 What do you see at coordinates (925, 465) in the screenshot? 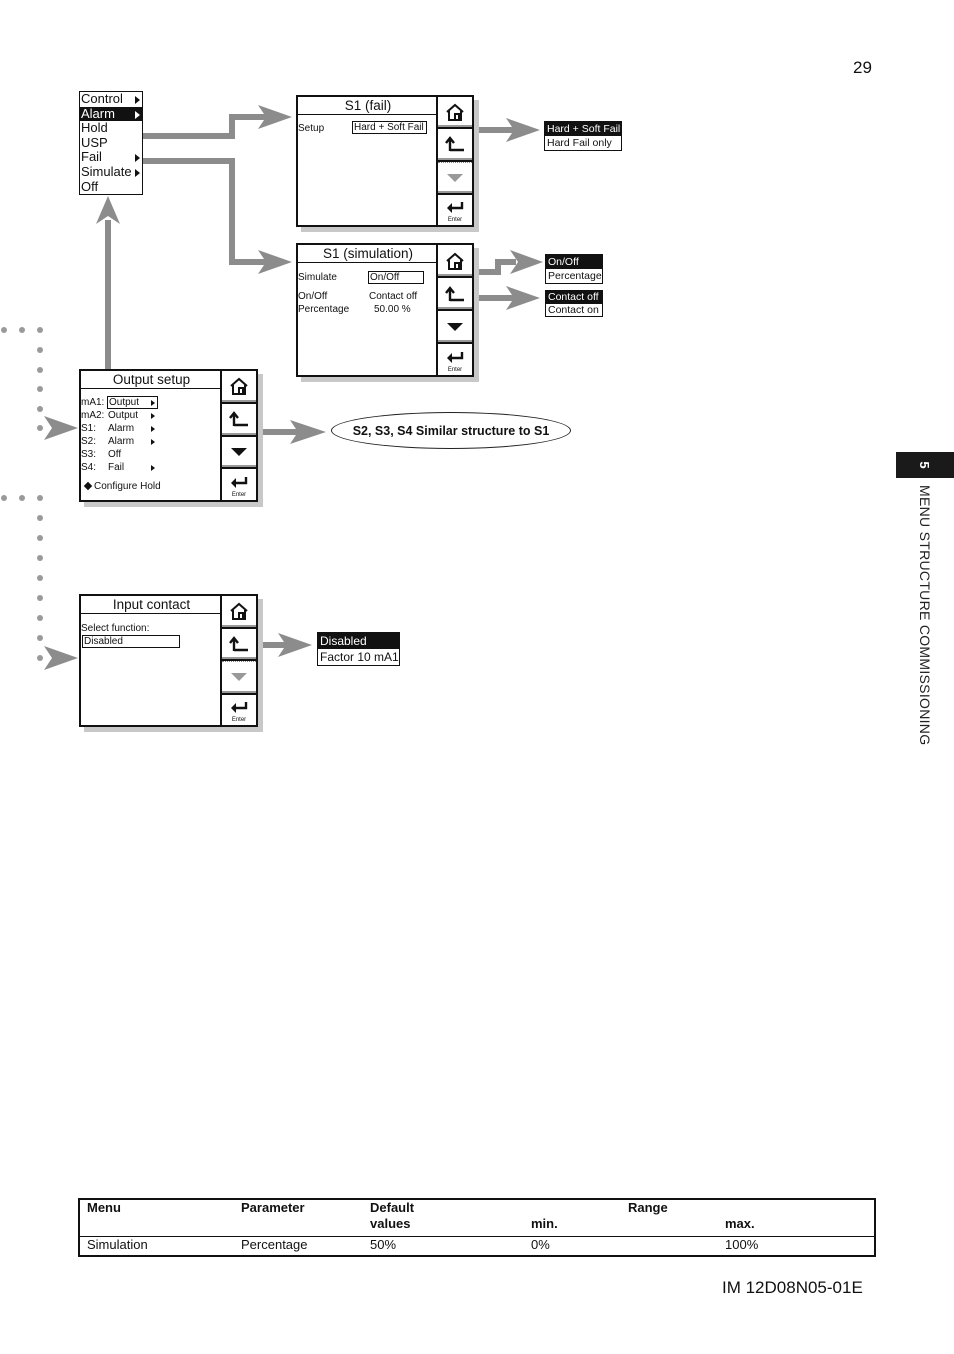
I see `chapter-tab: 5` at bounding box center [925, 465].